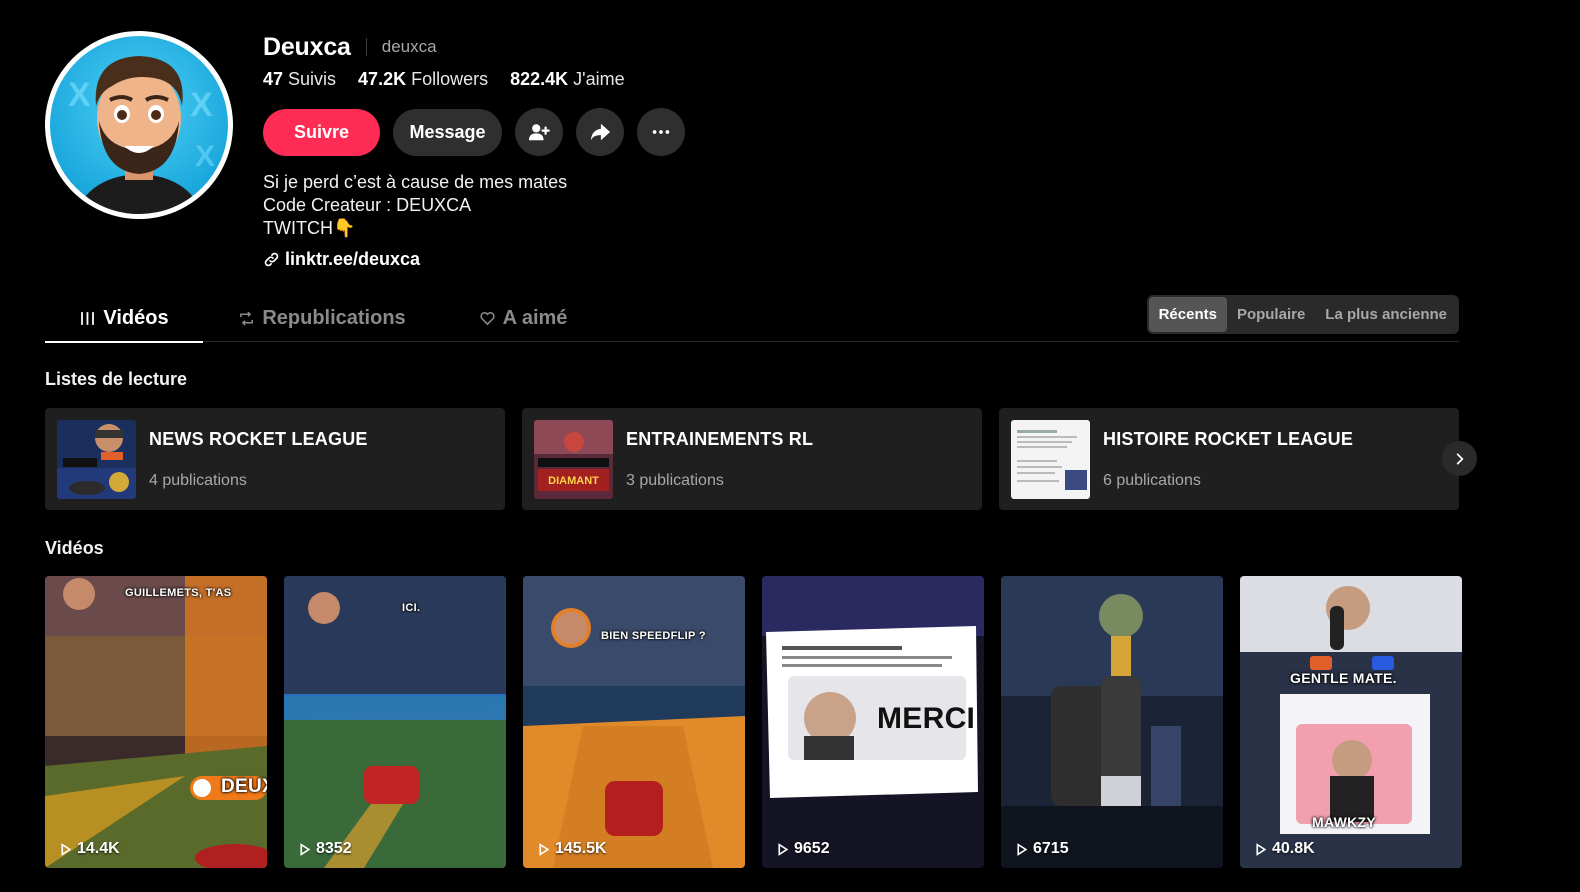  What do you see at coordinates (247, 318) in the screenshot?
I see `repost-icon` at bounding box center [247, 318].